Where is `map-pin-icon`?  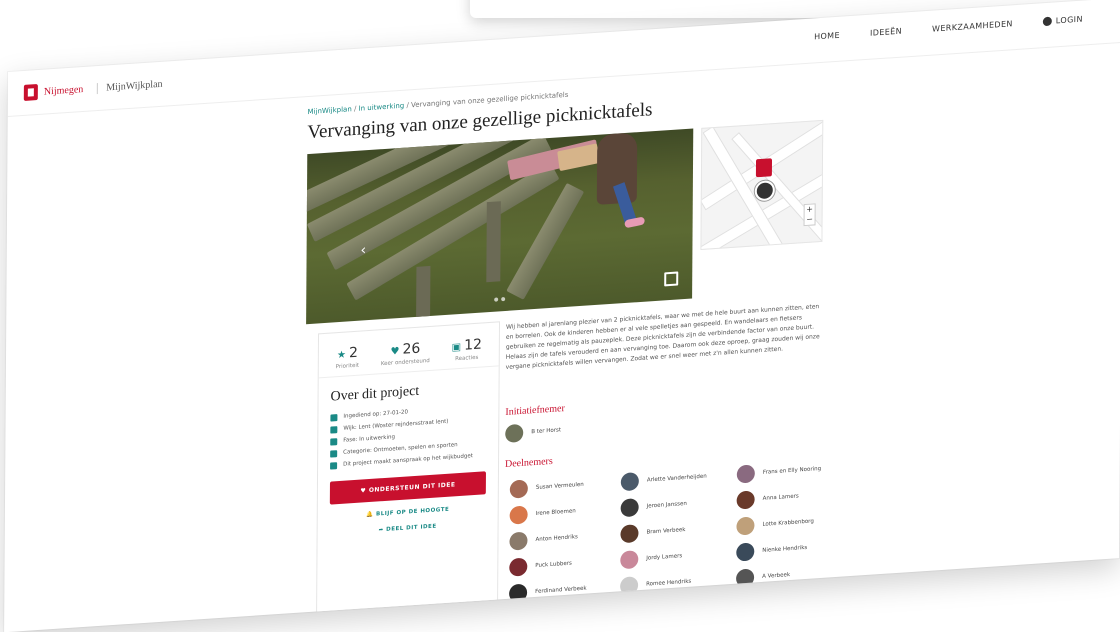 map-pin-icon is located at coordinates (764, 168).